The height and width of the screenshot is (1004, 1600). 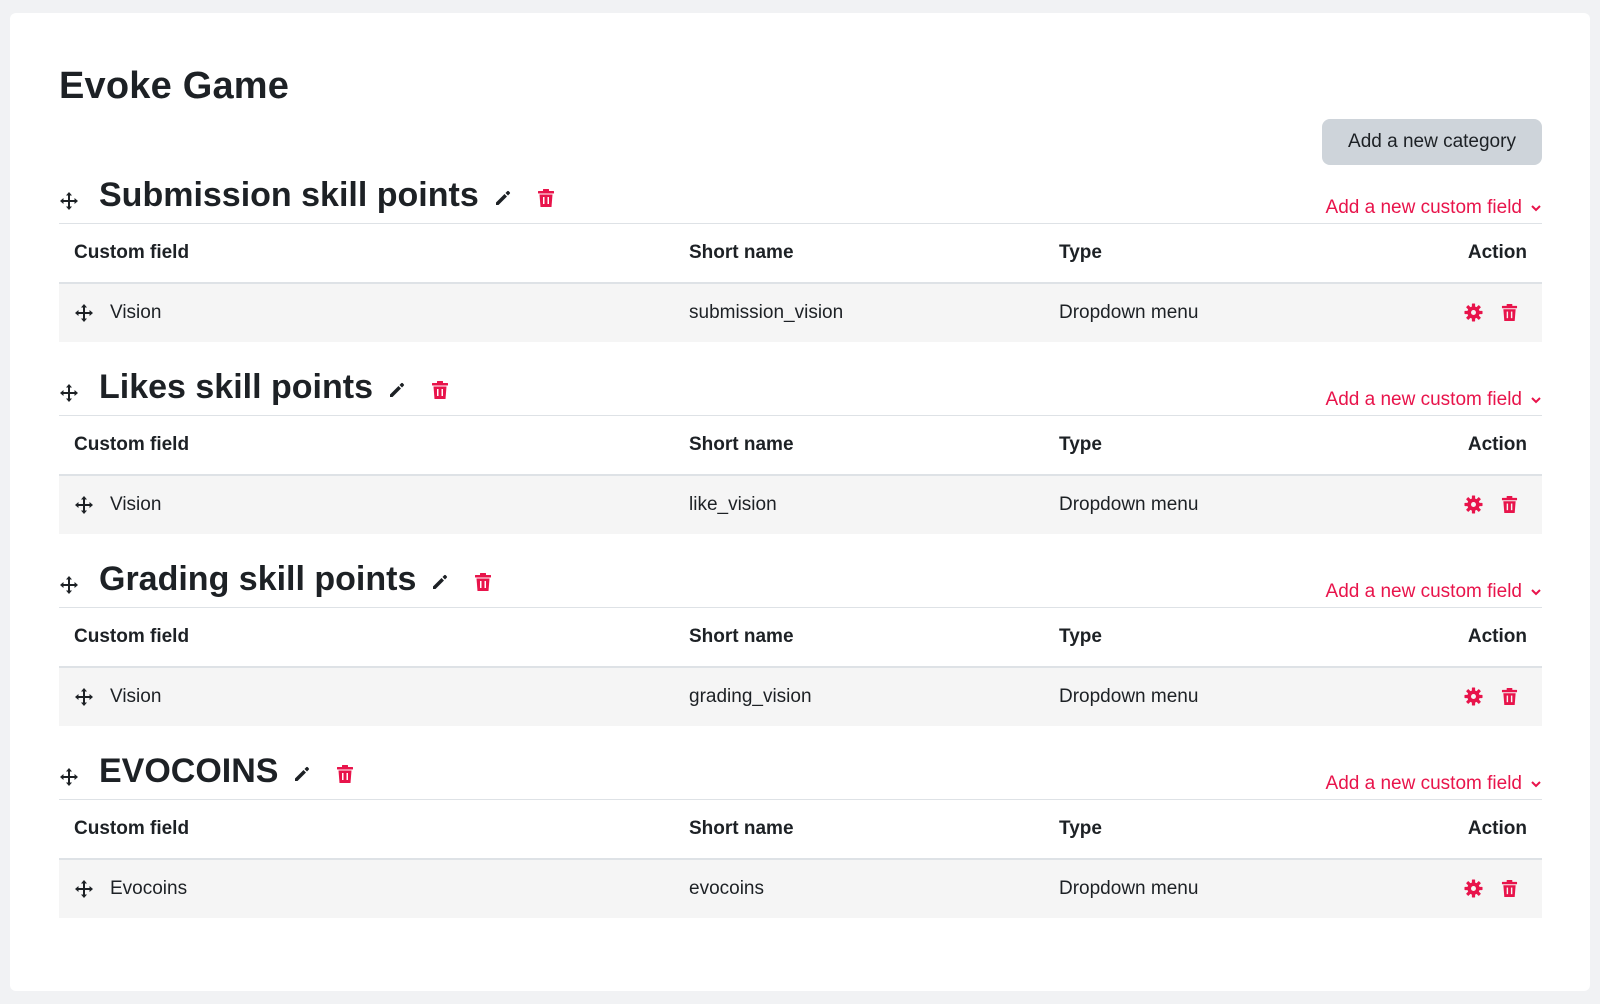 What do you see at coordinates (174, 86) in the screenshot?
I see `page-title: Evoke Game` at bounding box center [174, 86].